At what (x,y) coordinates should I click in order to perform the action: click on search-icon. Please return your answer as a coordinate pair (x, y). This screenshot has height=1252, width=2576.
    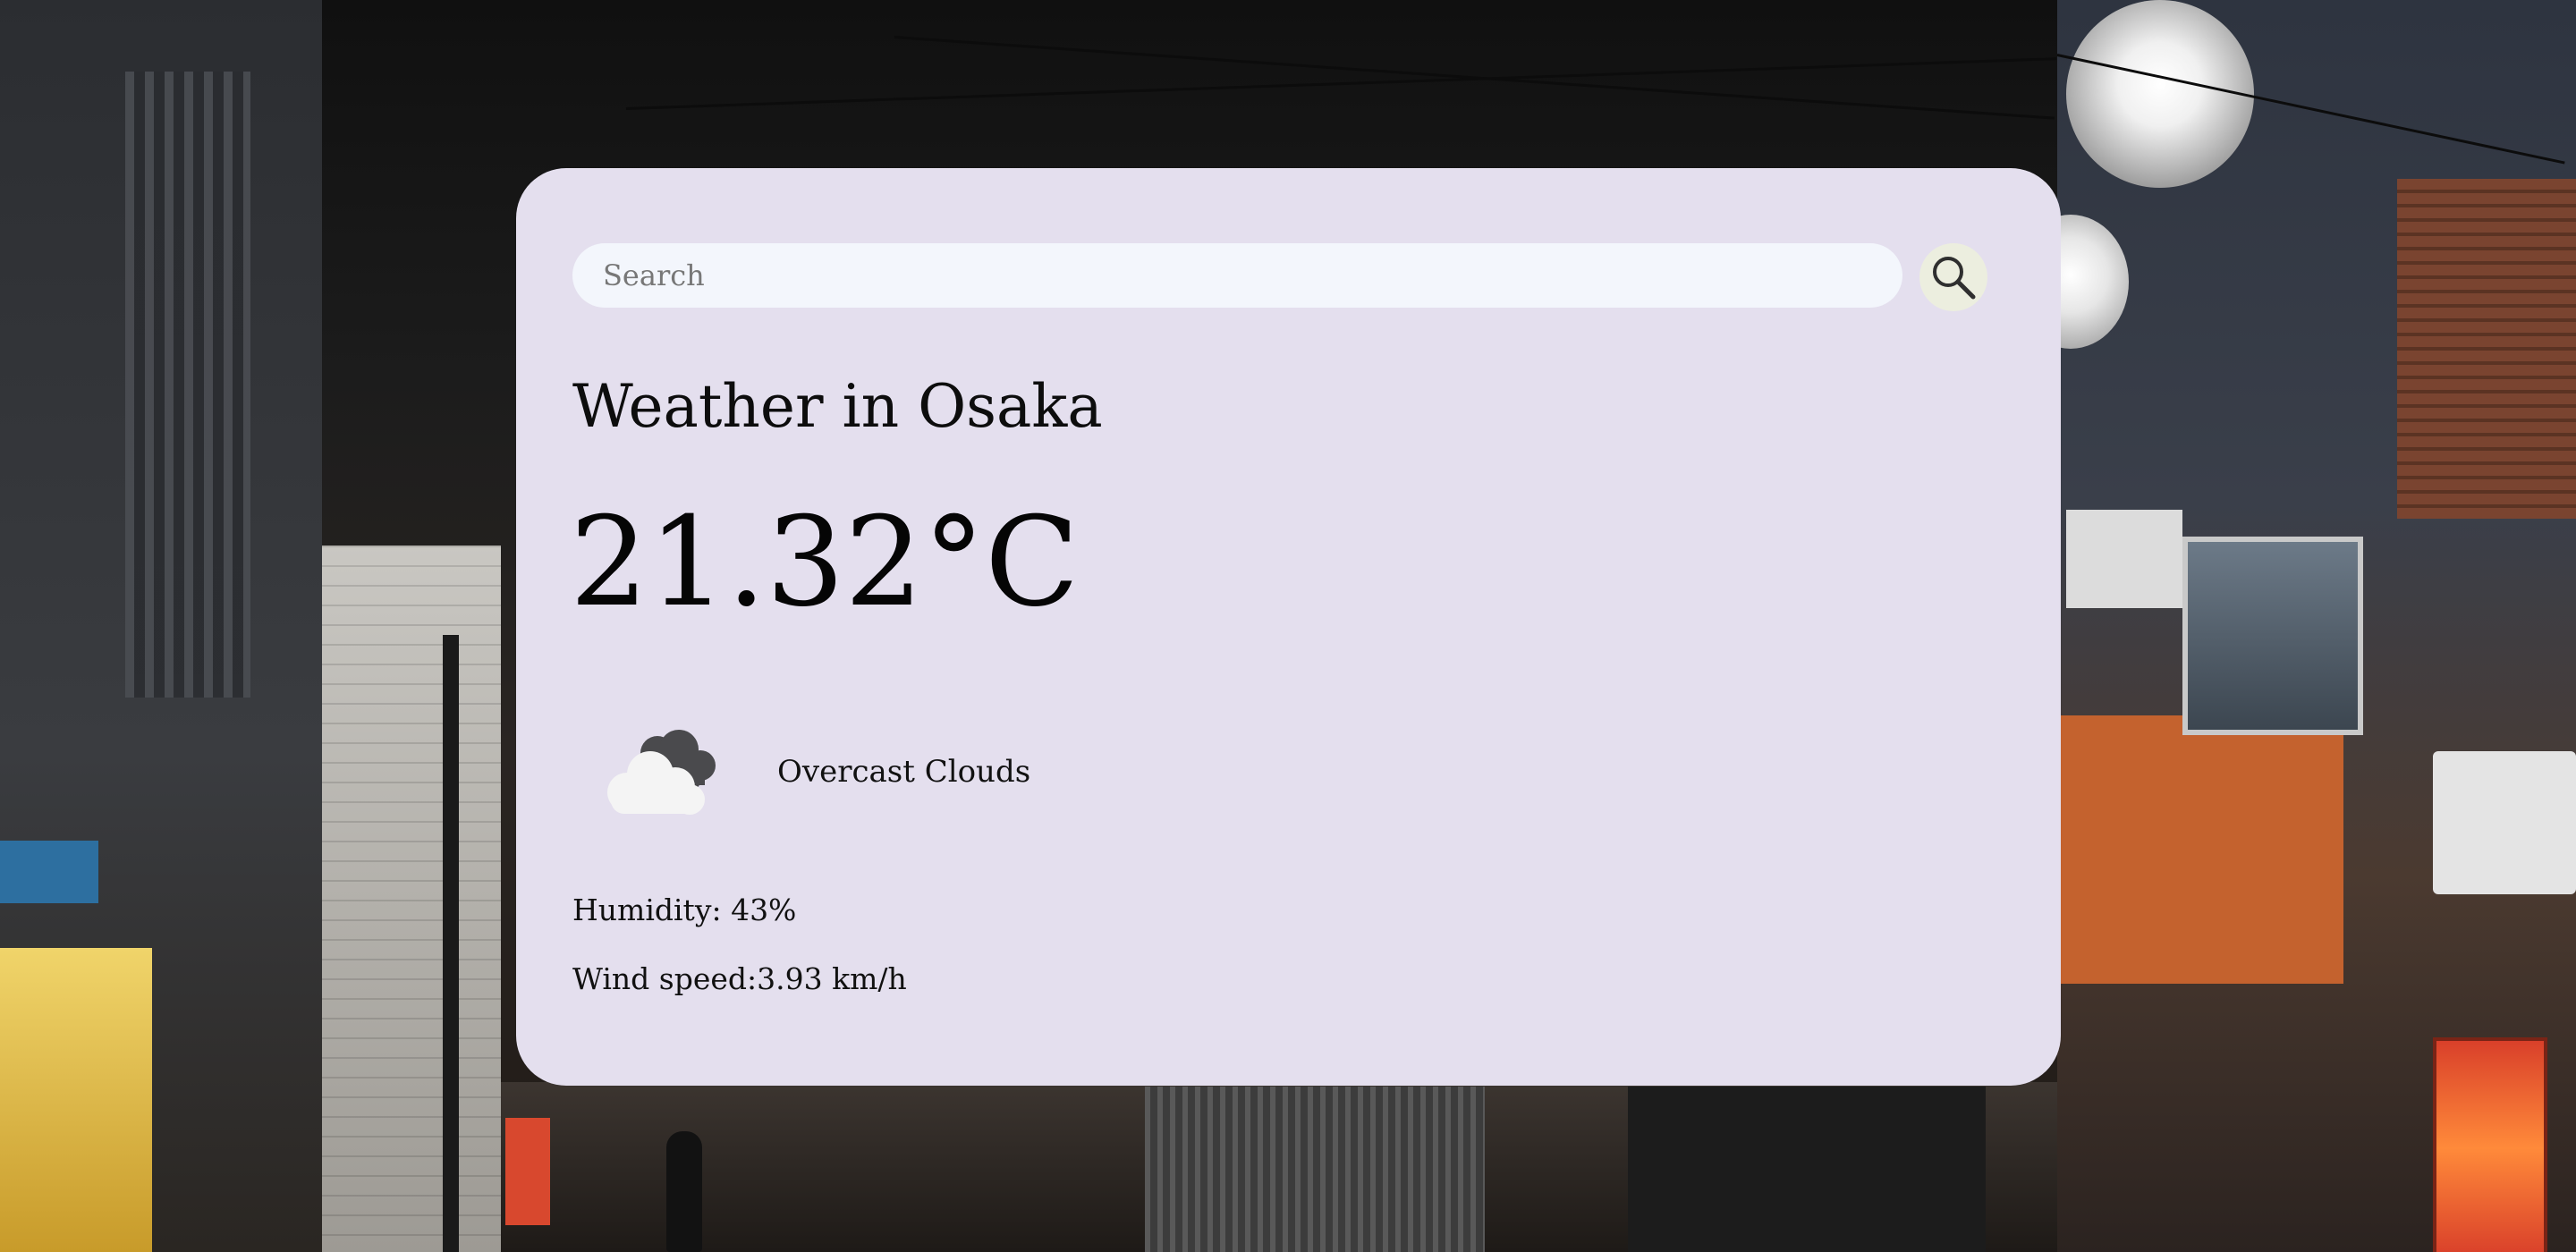
    Looking at the image, I should click on (1953, 277).